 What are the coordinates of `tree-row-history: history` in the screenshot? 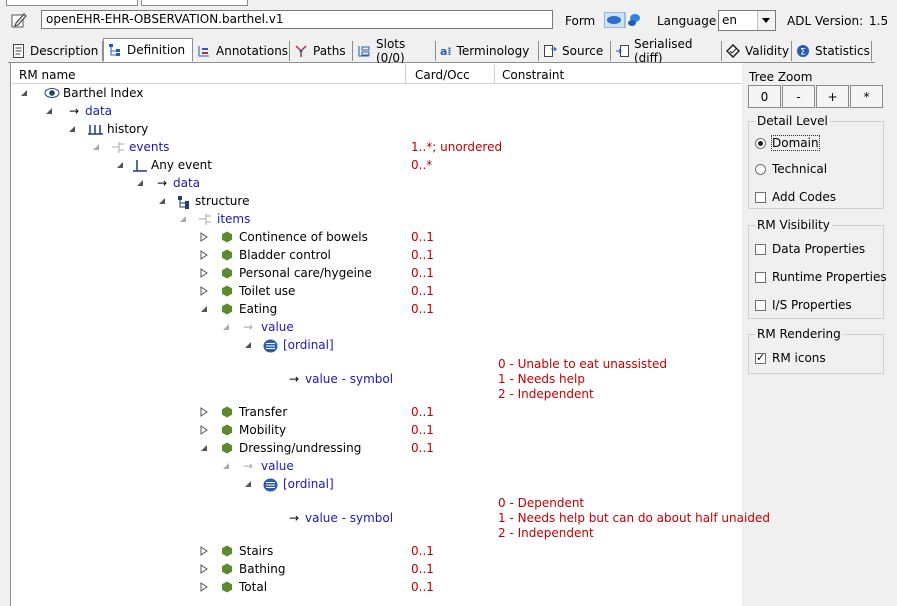 It's located at (376, 130).